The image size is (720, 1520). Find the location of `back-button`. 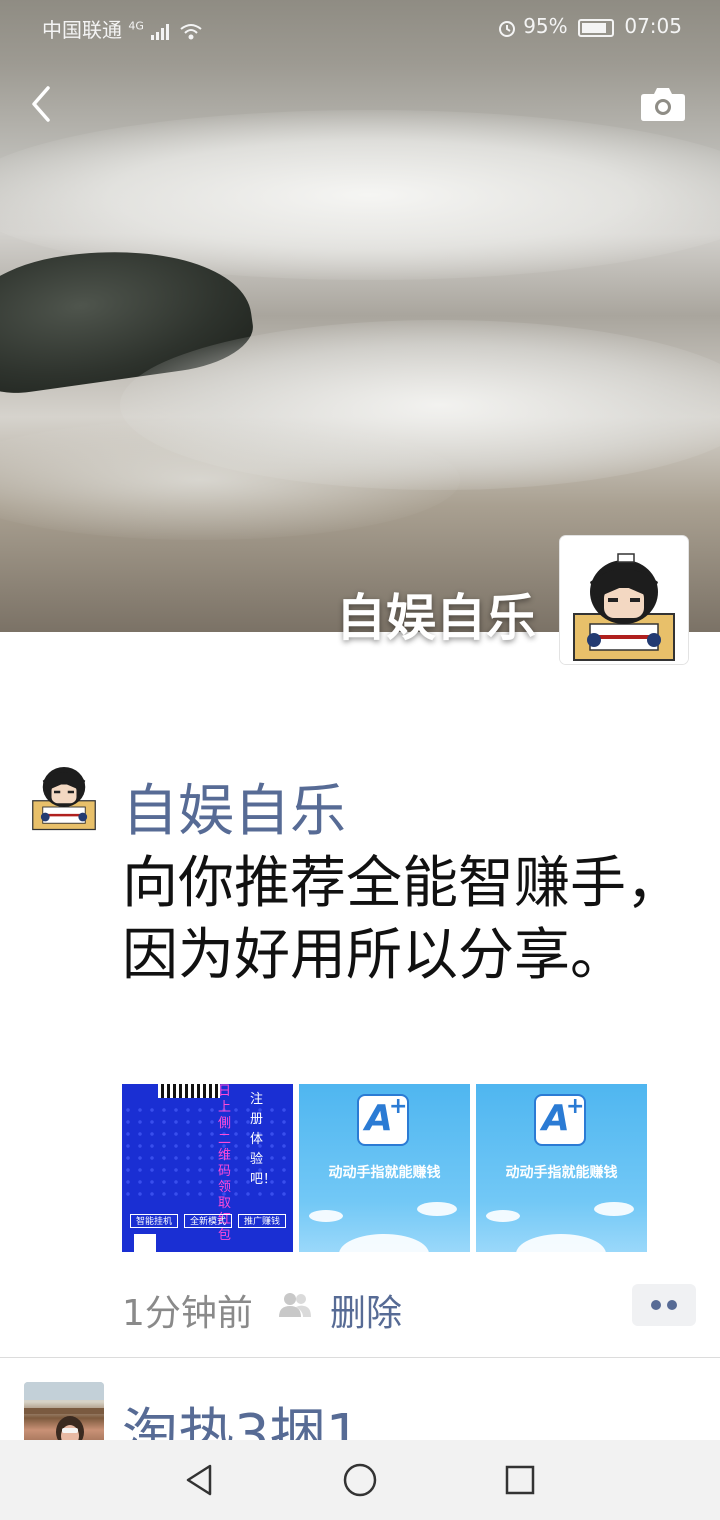

back-button is located at coordinates (44, 104).